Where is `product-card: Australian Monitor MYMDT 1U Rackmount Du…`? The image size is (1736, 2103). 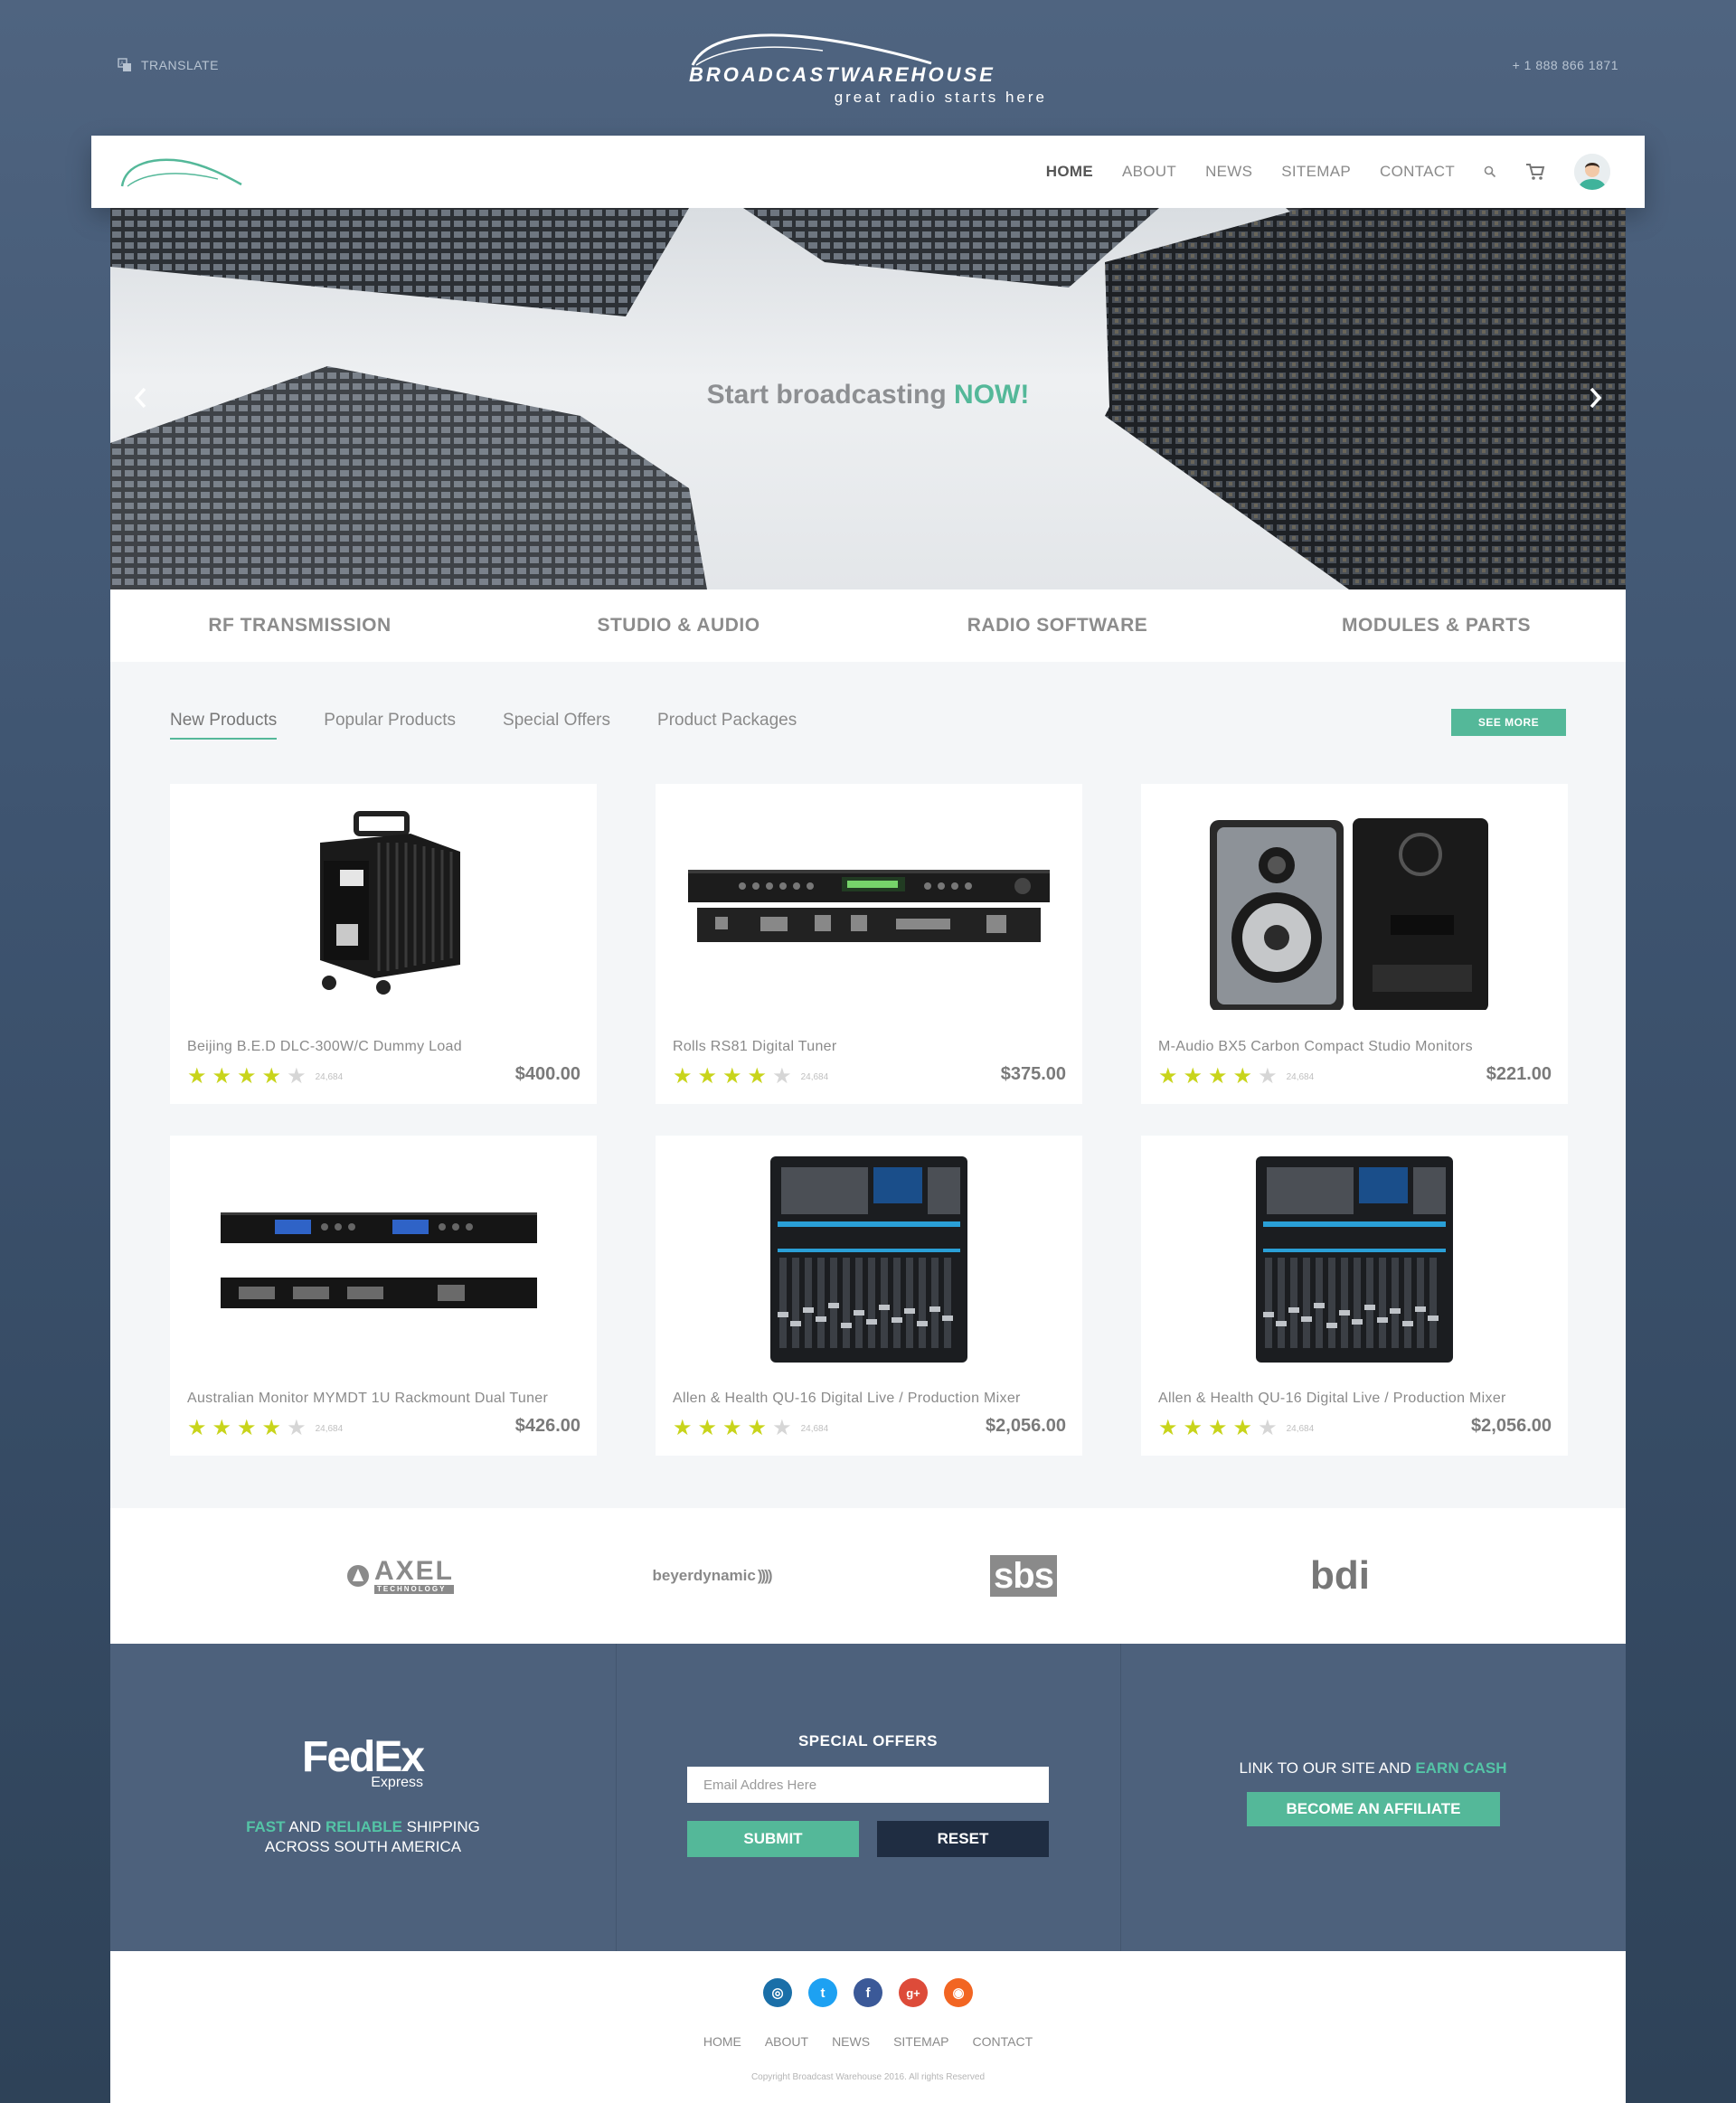 product-card: Australian Monitor MYMDT 1U Rackmount Du… is located at coordinates (384, 1296).